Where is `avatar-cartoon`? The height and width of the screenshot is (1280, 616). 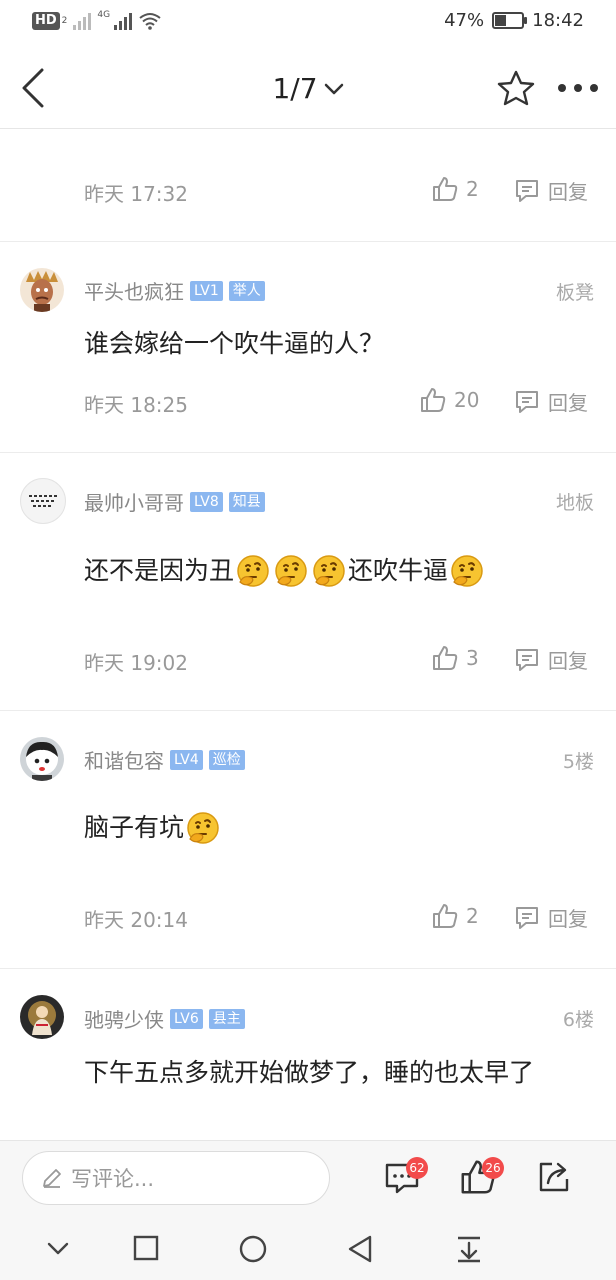 avatar-cartoon is located at coordinates (42, 759).